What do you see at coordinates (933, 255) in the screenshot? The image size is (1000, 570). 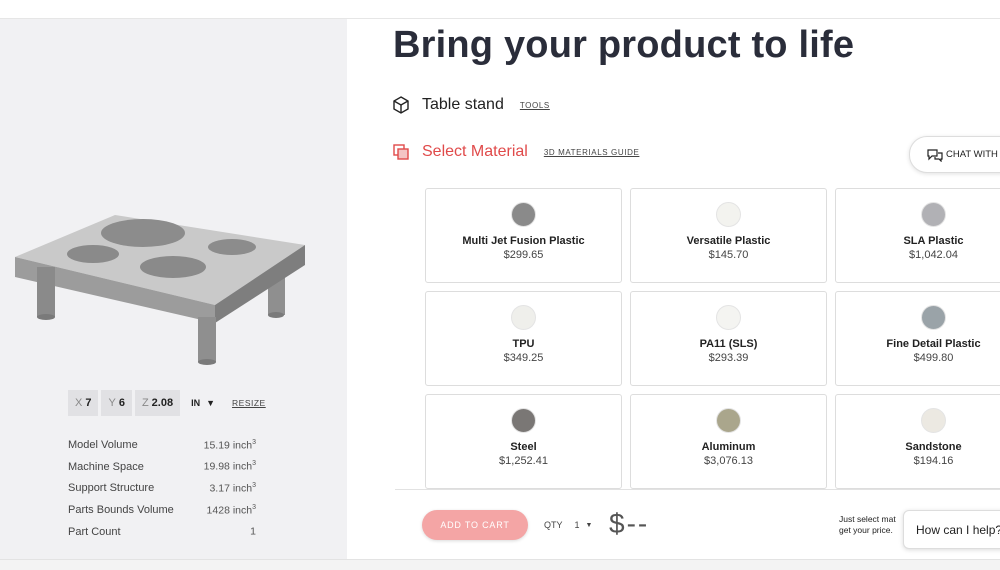 I see `material-price: $1,042.04` at bounding box center [933, 255].